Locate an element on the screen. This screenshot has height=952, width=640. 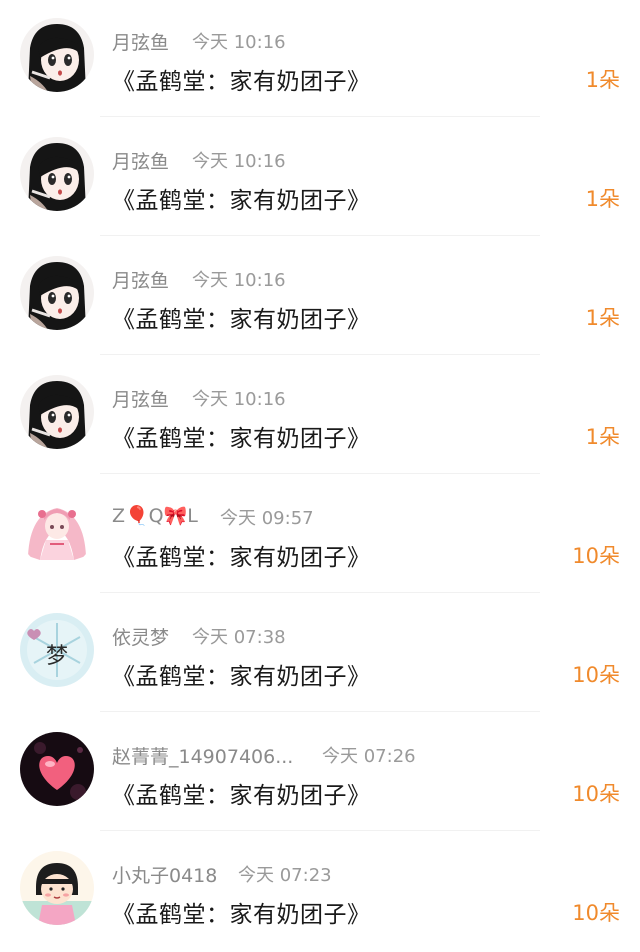
list-item: 赵菁菁_14907406... 今天 07:26 《孟鹤堂：家有奶团子》 10朵 is located at coordinates (320, 774).